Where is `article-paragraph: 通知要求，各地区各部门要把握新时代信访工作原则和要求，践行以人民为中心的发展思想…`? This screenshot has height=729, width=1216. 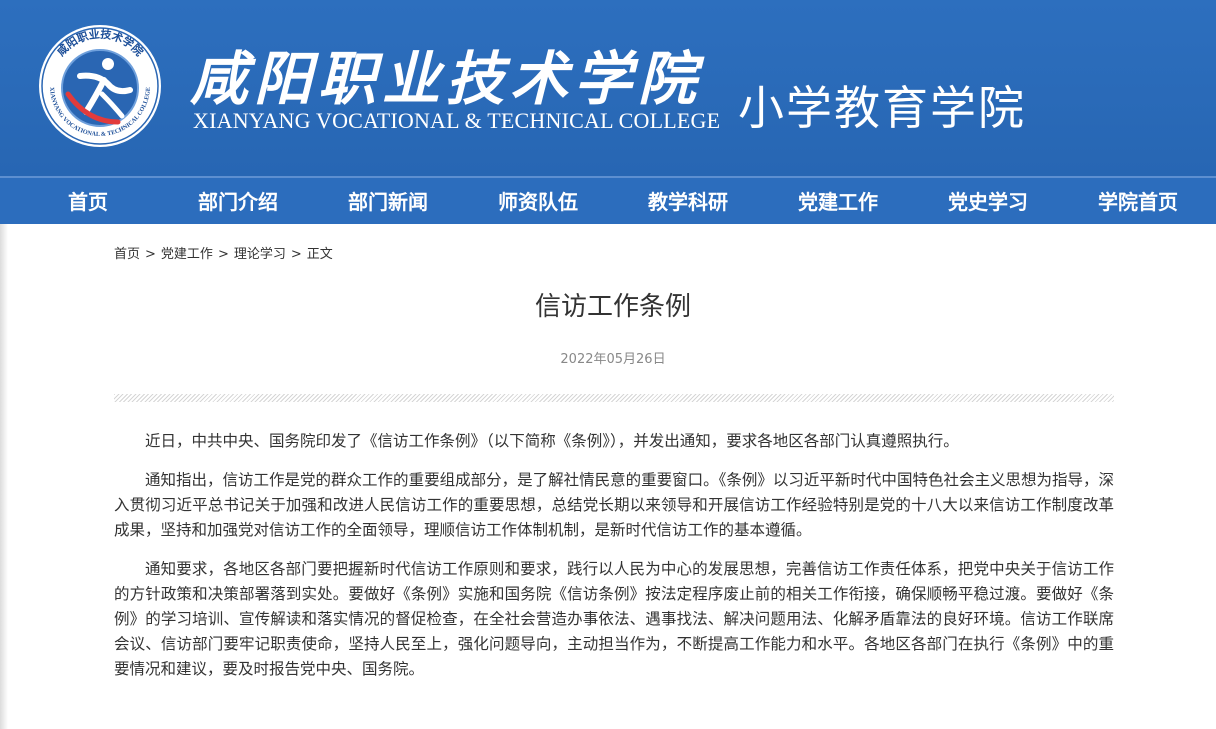 article-paragraph: 通知要求，各地区各部门要把握新时代信访工作原则和要求，践行以人民为中心的发展思想… is located at coordinates (614, 619).